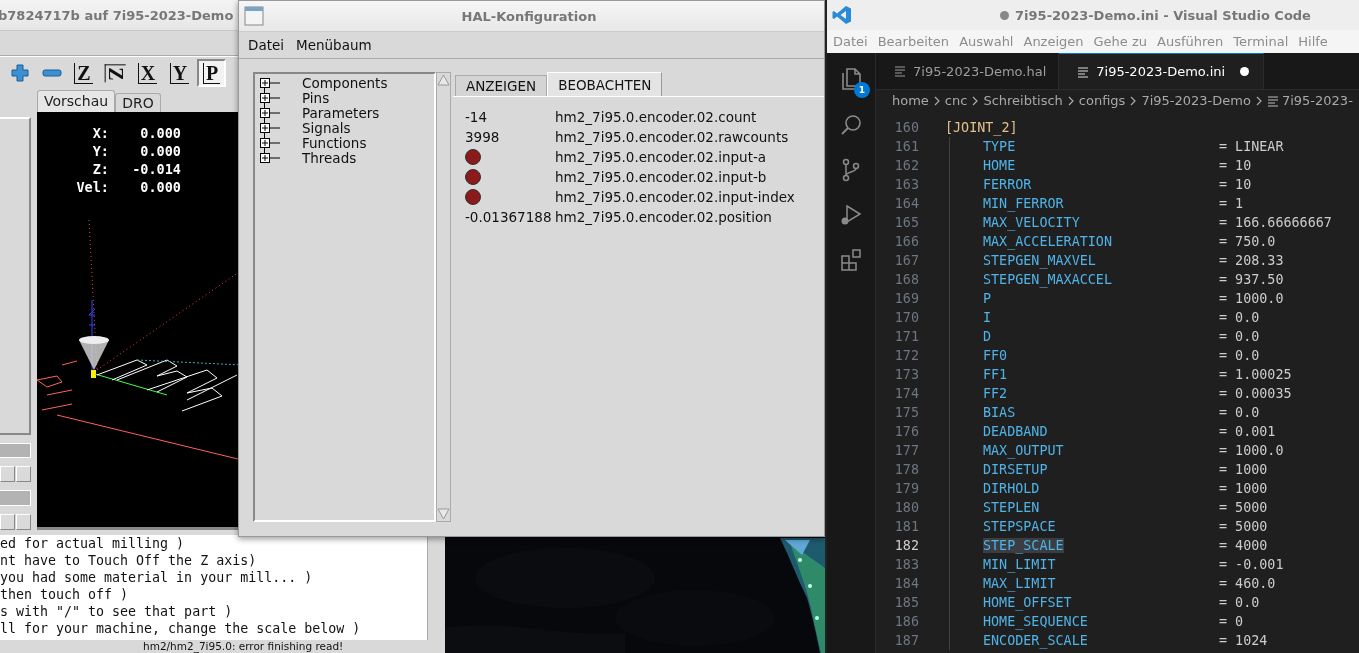  Describe the element at coordinates (906, 583) in the screenshot. I see `line-number: 184` at that location.